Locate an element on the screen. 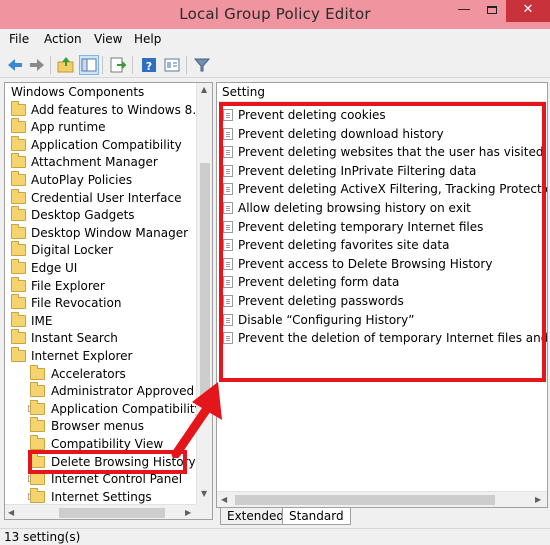 The image size is (550, 545). maximize-icon is located at coordinates (492, 10).